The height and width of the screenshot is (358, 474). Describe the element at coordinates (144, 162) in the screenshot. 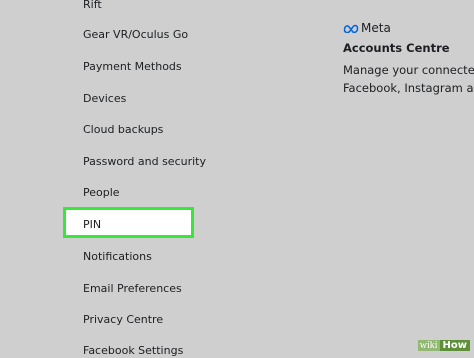

I see `sidebar-item-password-security: Password and security` at that location.